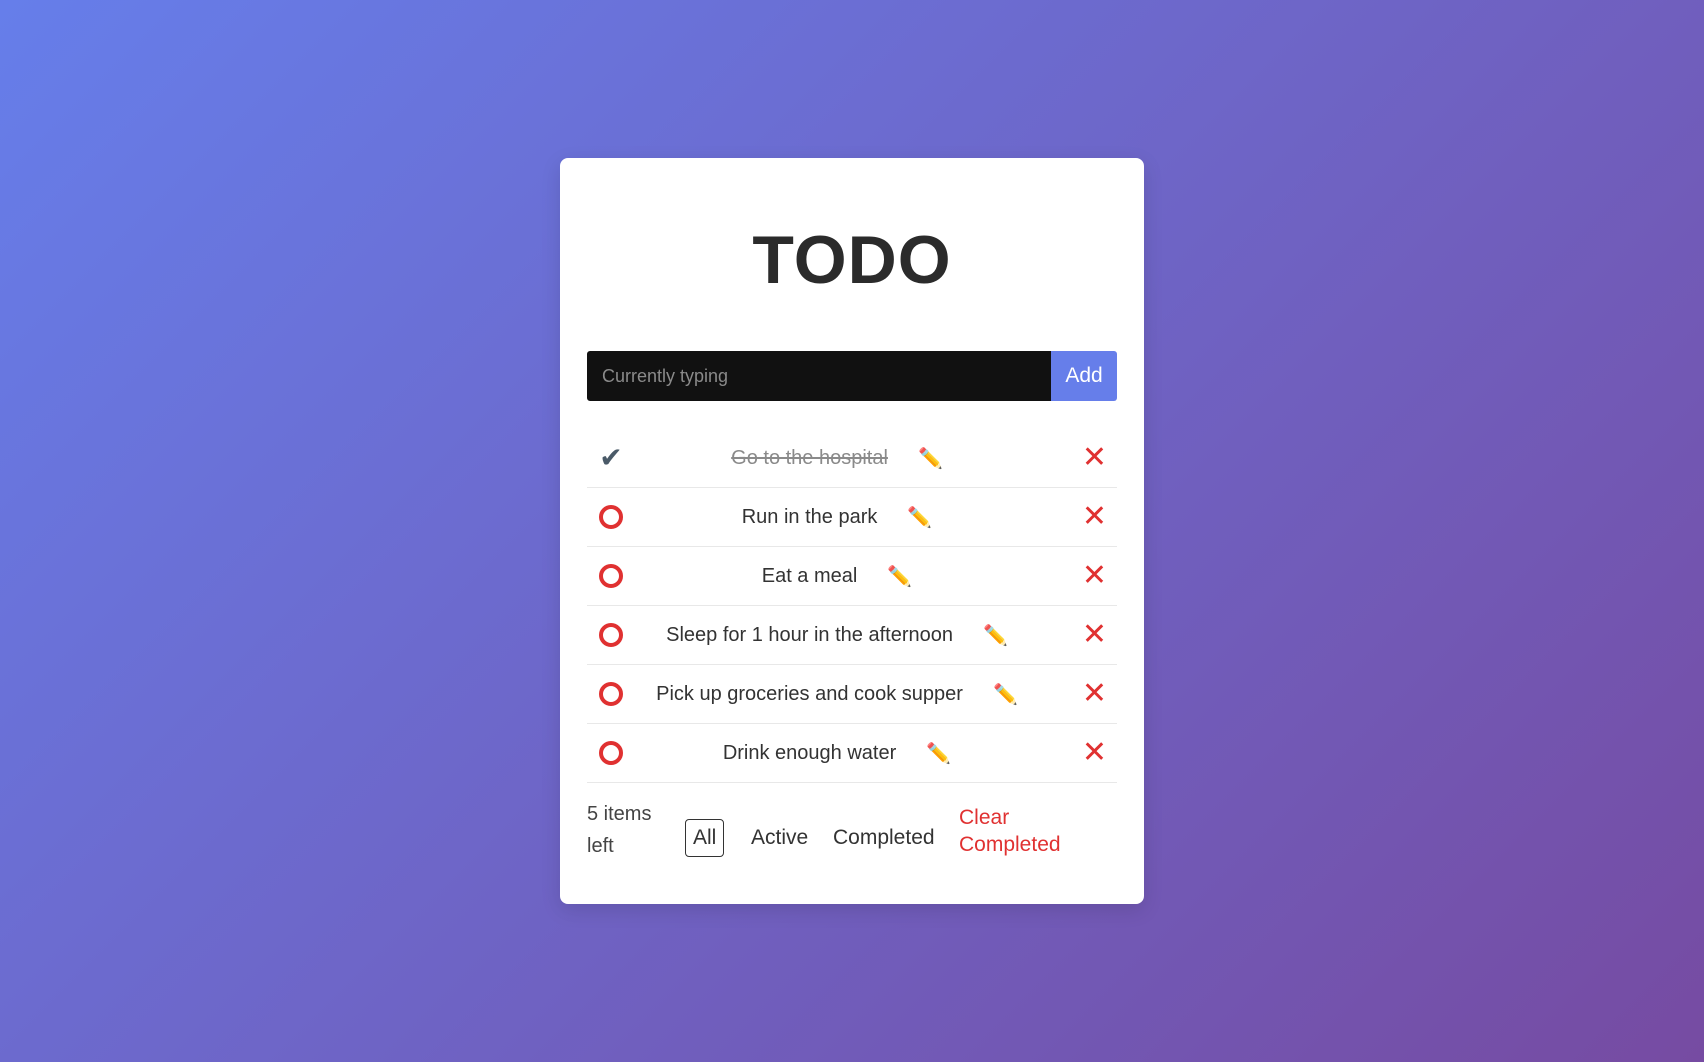  I want to click on page-title: TODO, so click(852, 260).